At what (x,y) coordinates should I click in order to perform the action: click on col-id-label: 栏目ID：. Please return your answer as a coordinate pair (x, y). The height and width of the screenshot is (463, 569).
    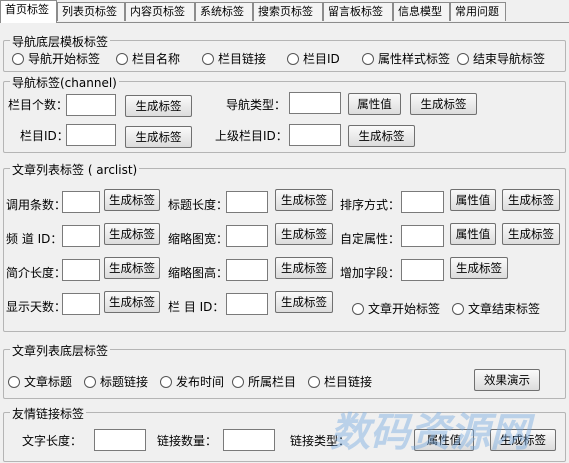
    Looking at the image, I should click on (44, 136).